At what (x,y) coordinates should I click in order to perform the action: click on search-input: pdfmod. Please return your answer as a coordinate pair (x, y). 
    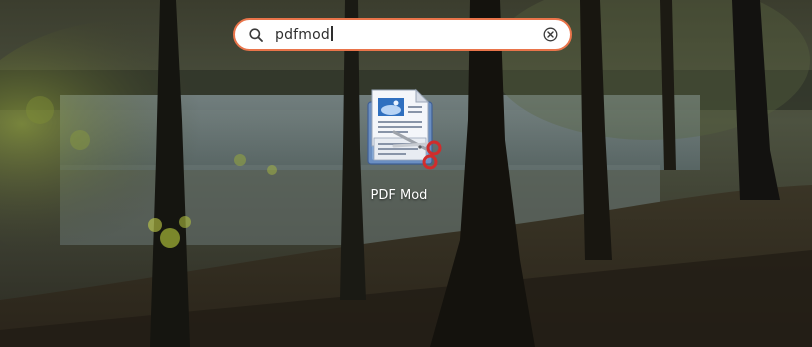
    Looking at the image, I should click on (304, 35).